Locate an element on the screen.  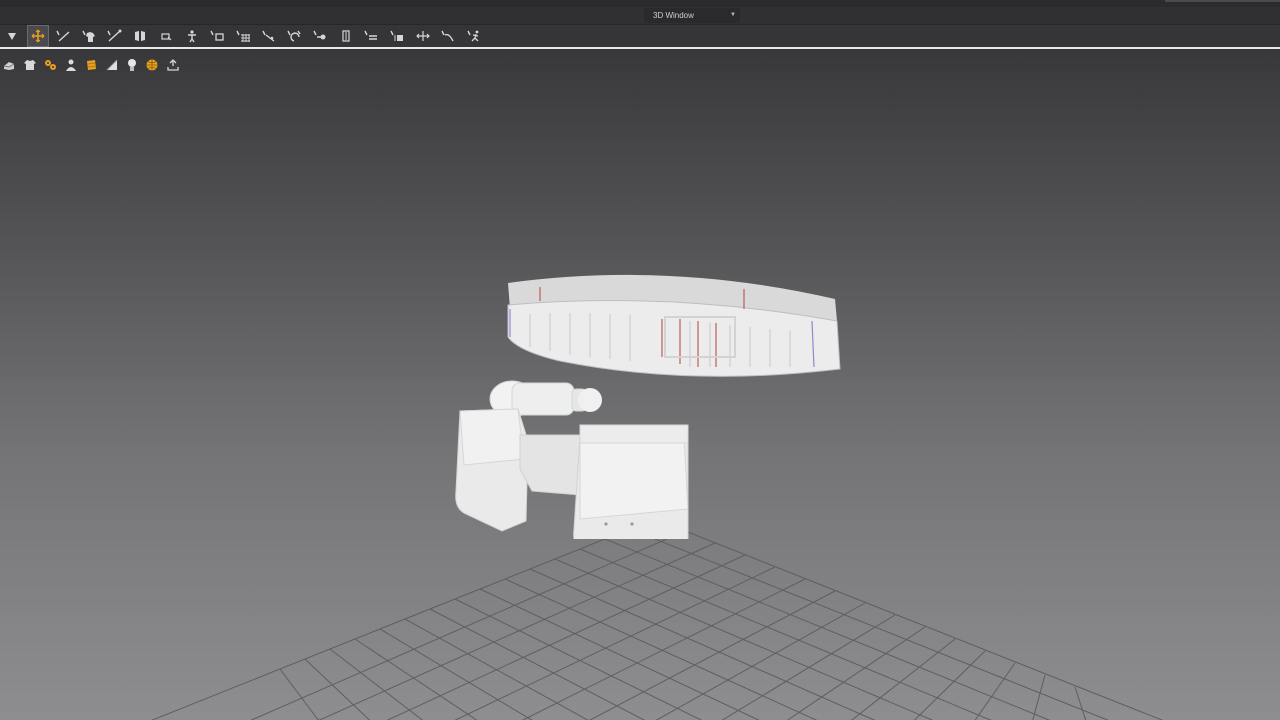
edit-pattern-icon is located at coordinates (63, 36).